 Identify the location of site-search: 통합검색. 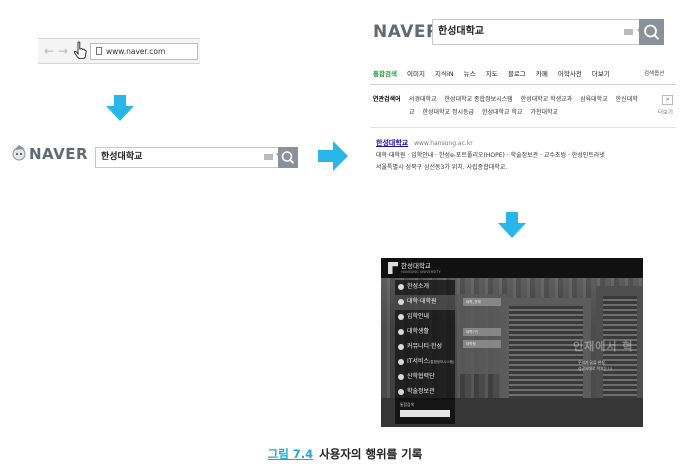
(425, 411).